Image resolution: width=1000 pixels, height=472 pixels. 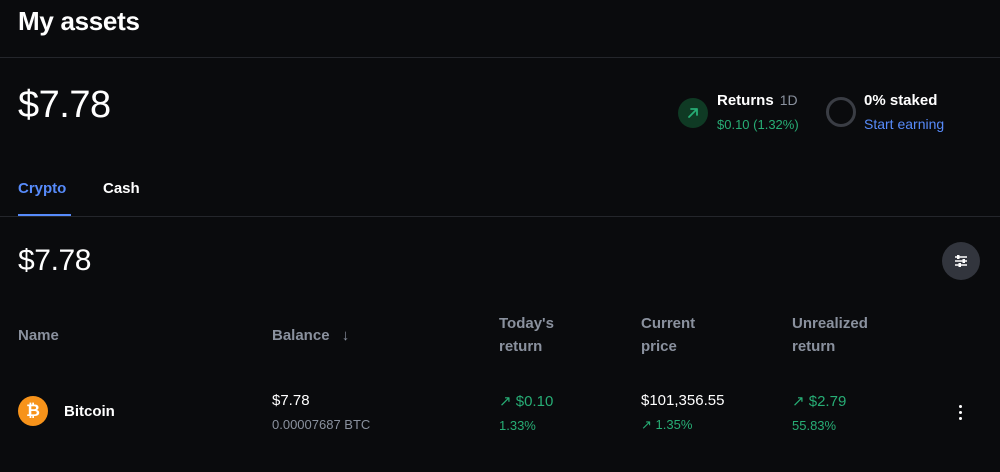 What do you see at coordinates (885, 112) in the screenshot?
I see `staking-summary: 0% staked Start earning` at bounding box center [885, 112].